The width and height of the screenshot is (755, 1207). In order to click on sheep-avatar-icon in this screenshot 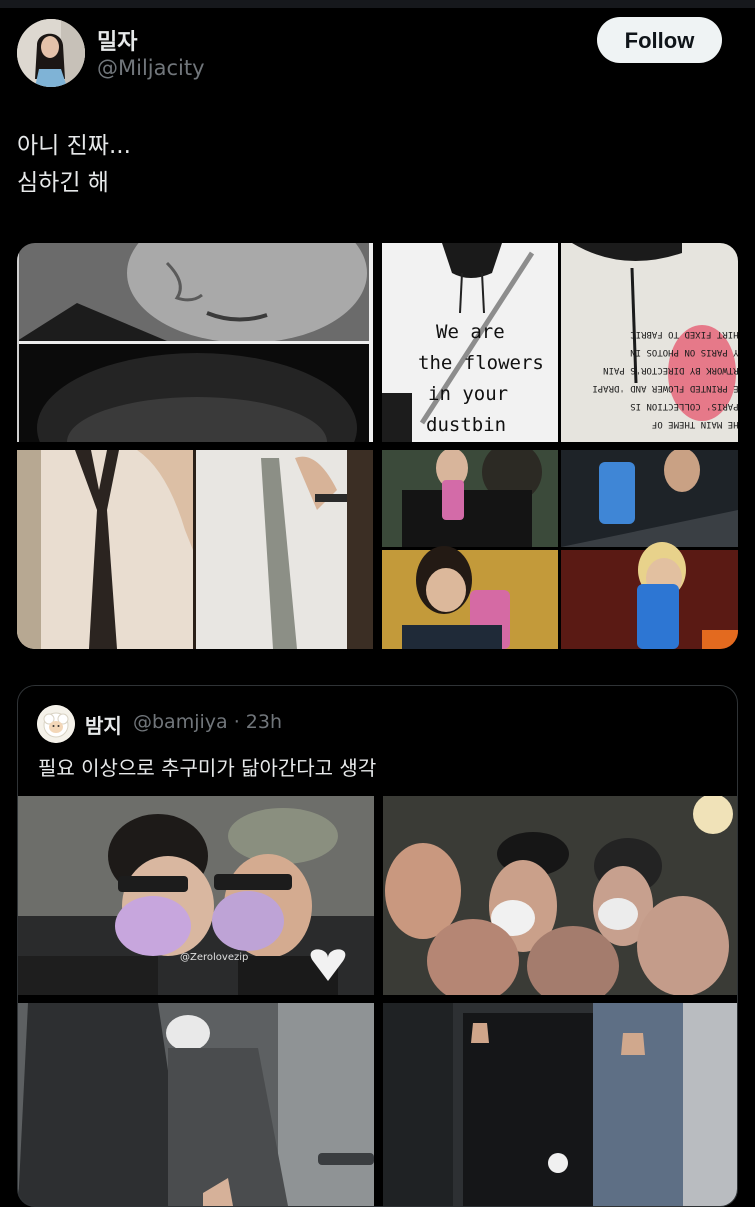, I will do `click(56, 724)`.